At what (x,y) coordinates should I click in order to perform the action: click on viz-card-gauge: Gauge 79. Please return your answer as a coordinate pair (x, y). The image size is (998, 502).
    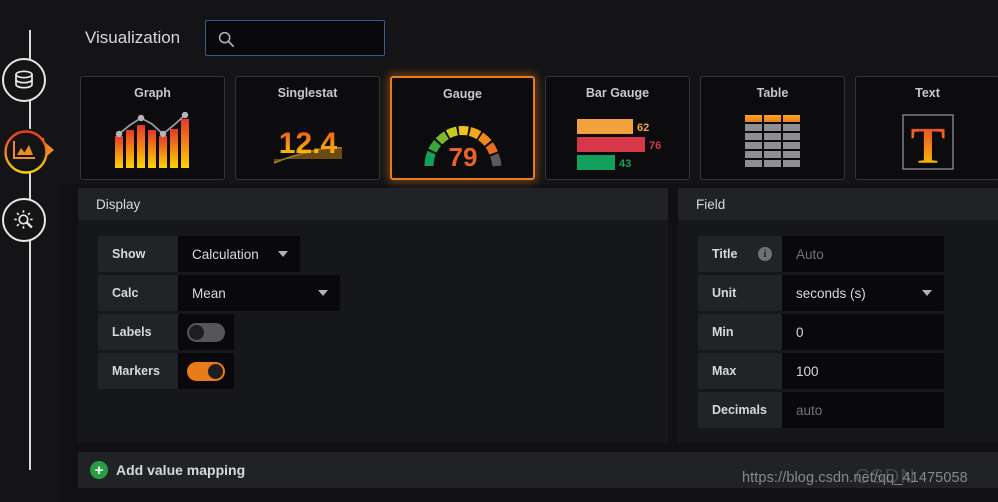
    Looking at the image, I should click on (462, 128).